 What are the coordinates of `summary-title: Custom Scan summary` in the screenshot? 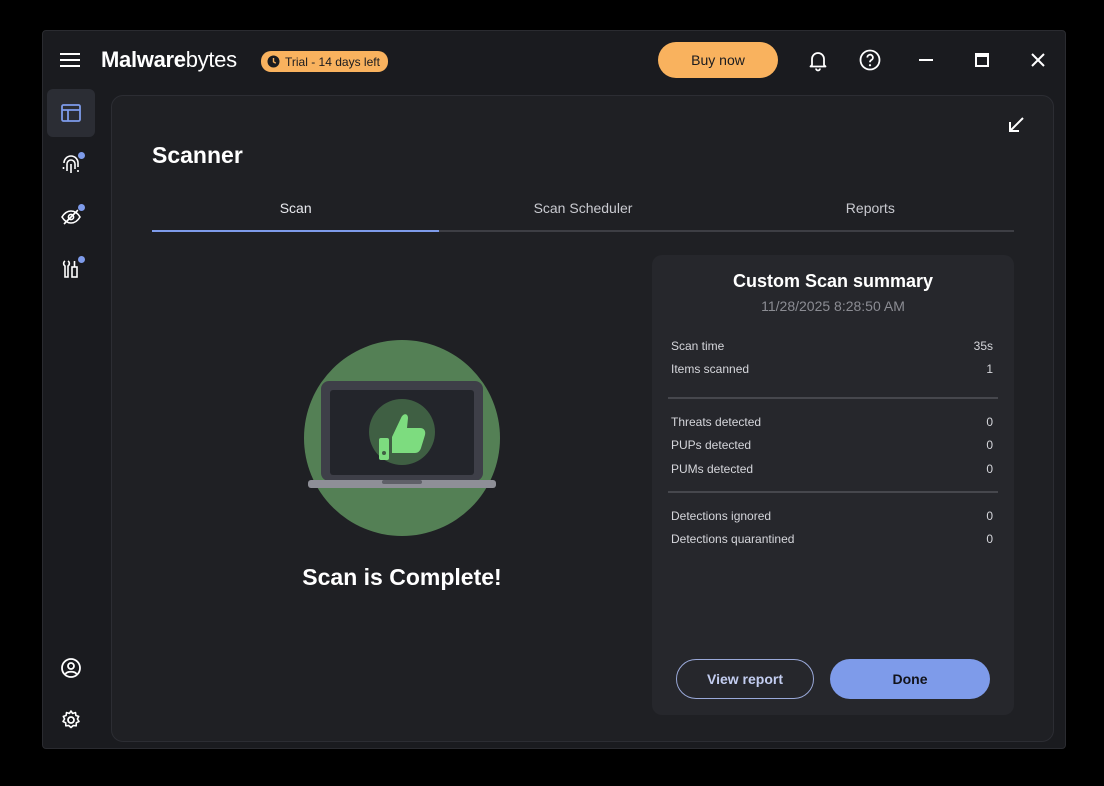 It's located at (833, 281).